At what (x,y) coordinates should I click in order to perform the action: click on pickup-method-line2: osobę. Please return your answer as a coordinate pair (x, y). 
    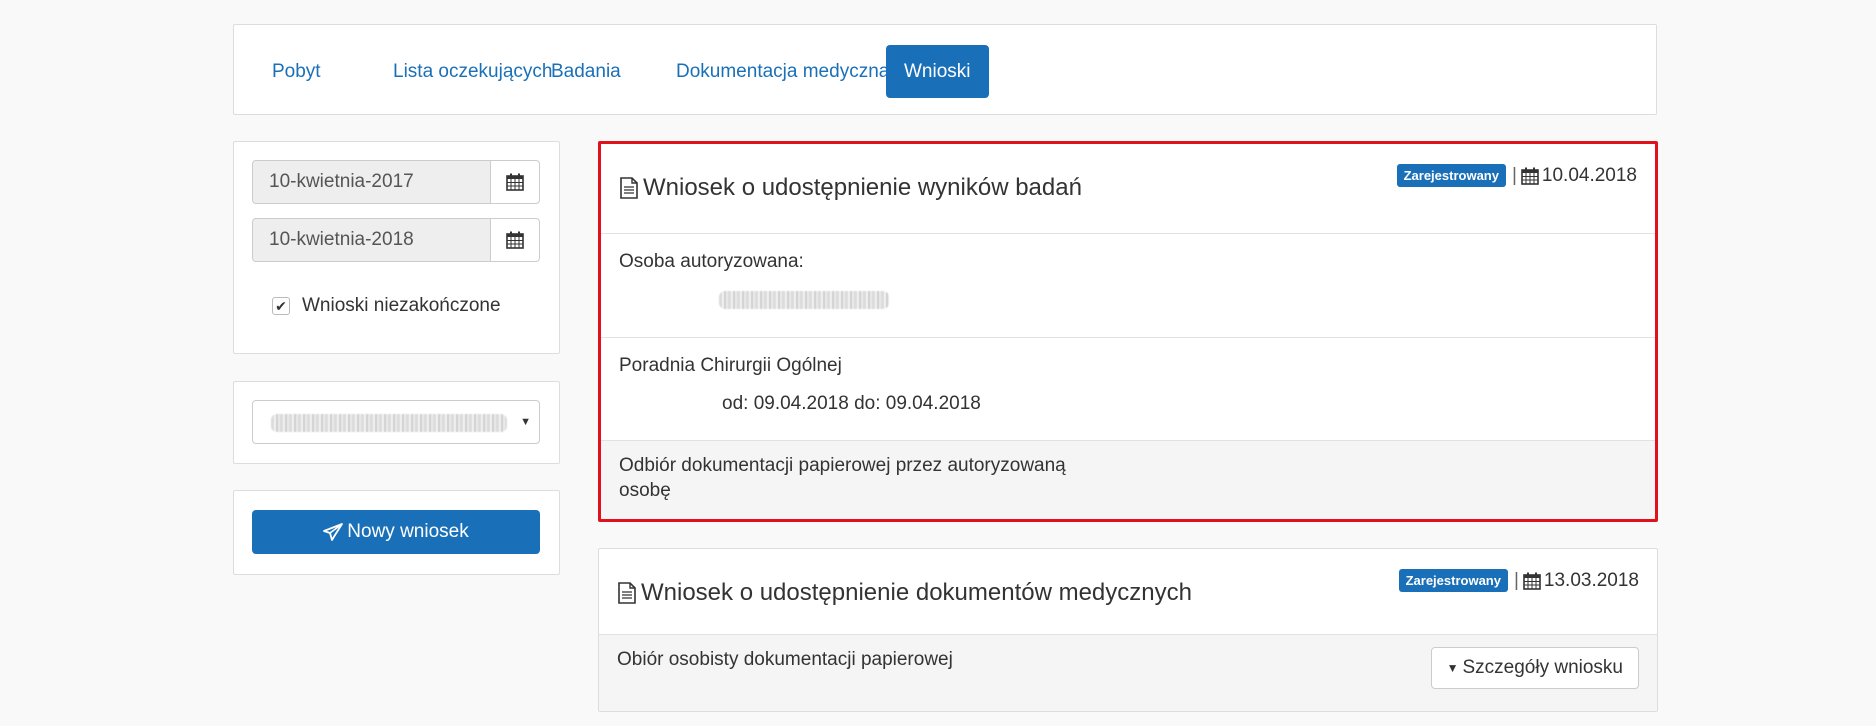
    Looking at the image, I should click on (645, 490).